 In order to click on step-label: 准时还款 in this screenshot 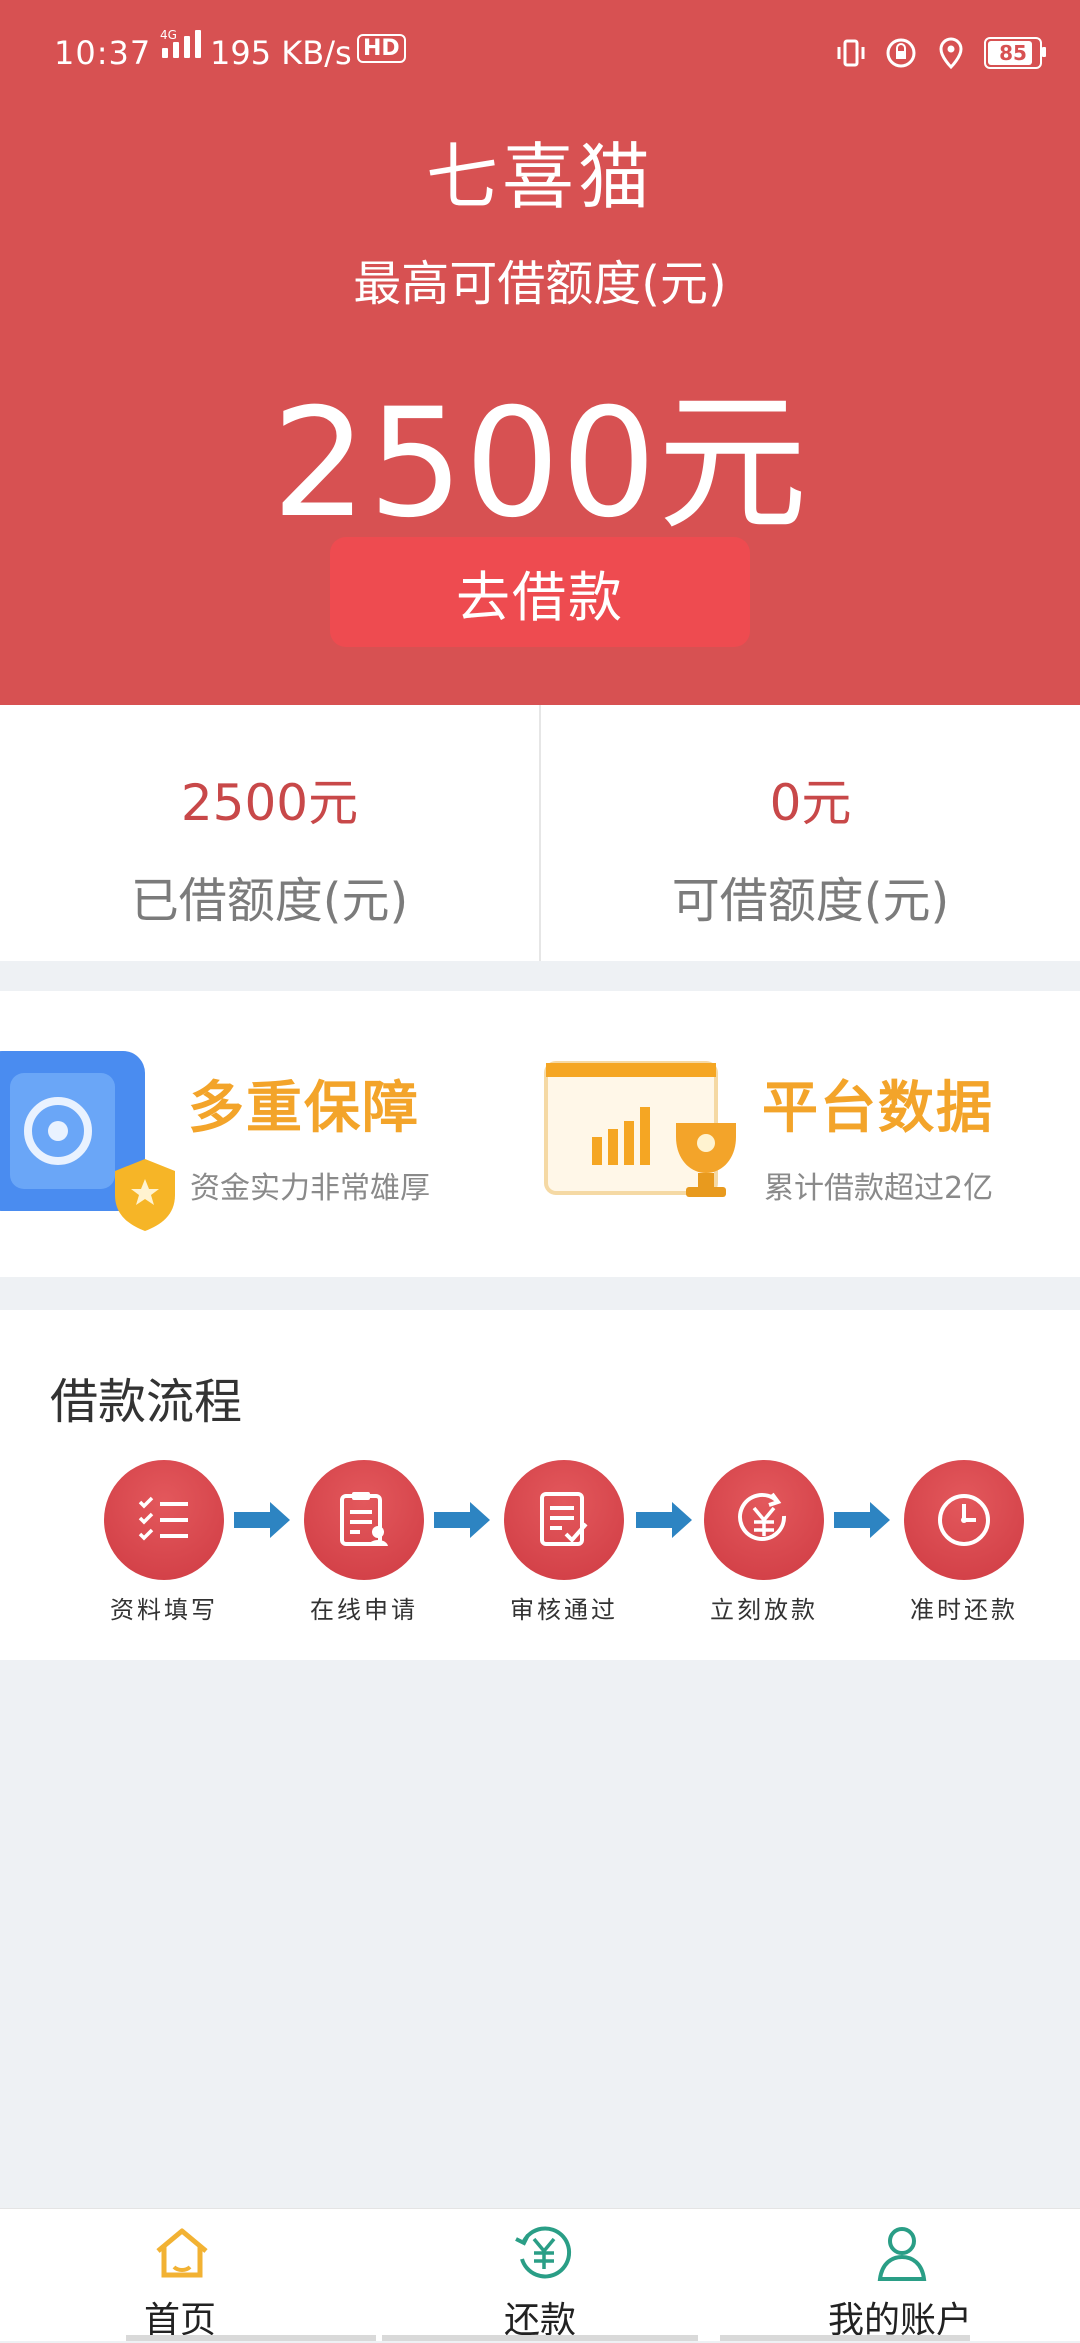, I will do `click(964, 1610)`.